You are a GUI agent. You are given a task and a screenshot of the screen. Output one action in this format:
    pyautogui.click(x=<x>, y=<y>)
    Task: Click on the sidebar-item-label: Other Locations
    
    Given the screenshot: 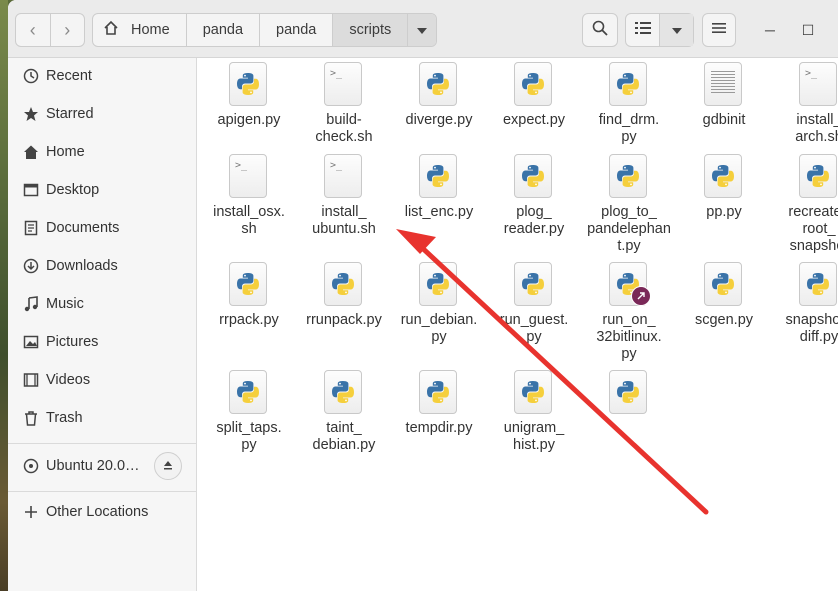 What is the action you would take?
    pyautogui.click(x=97, y=512)
    